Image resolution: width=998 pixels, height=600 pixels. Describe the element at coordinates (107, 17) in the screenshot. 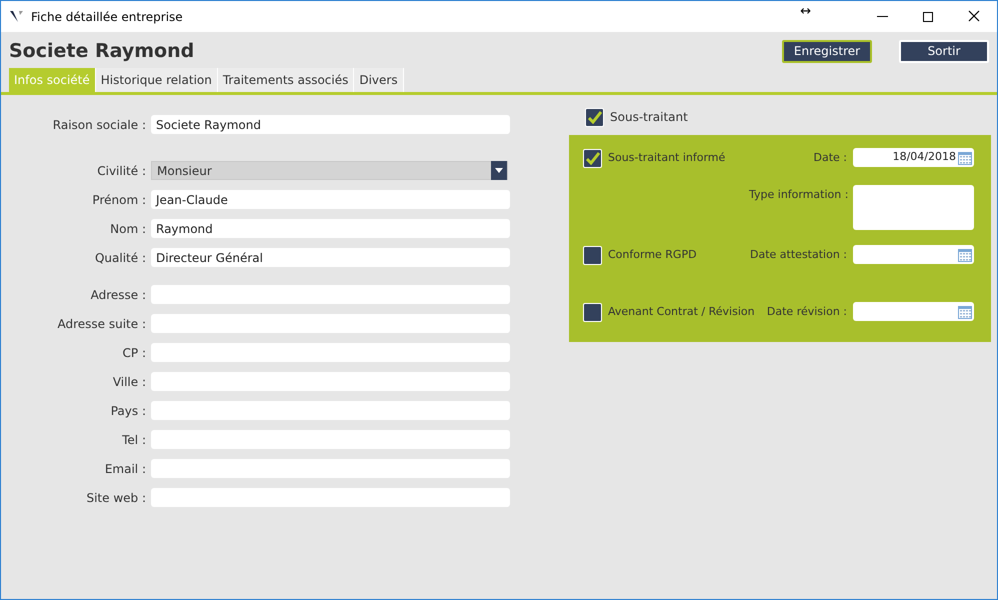

I see `window-title: Fiche détaillée entreprise` at that location.